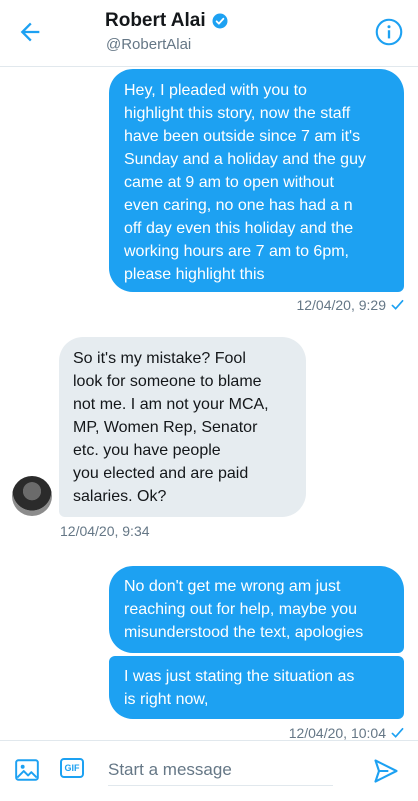  What do you see at coordinates (341, 305) in the screenshot?
I see `message-timestamp: 12/04/20, 9:29` at bounding box center [341, 305].